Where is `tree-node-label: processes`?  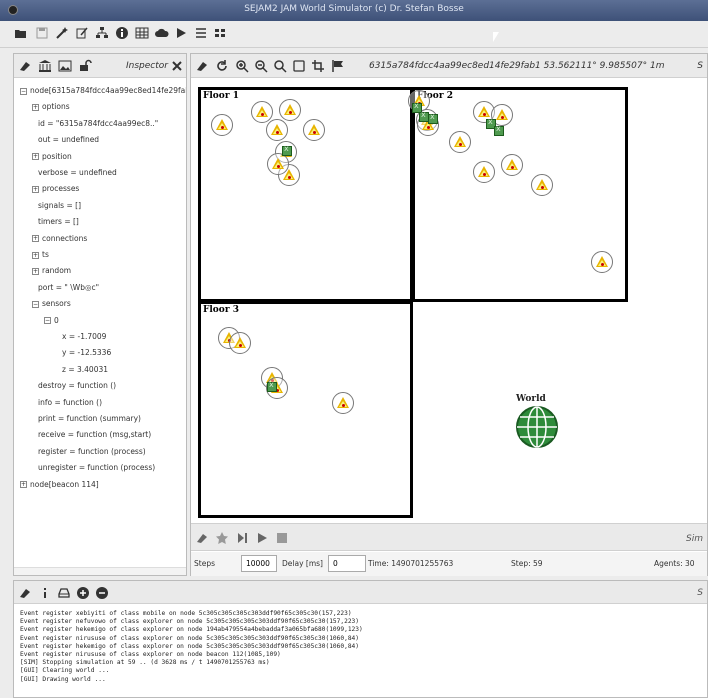
tree-node-label: processes is located at coordinates (61, 189).